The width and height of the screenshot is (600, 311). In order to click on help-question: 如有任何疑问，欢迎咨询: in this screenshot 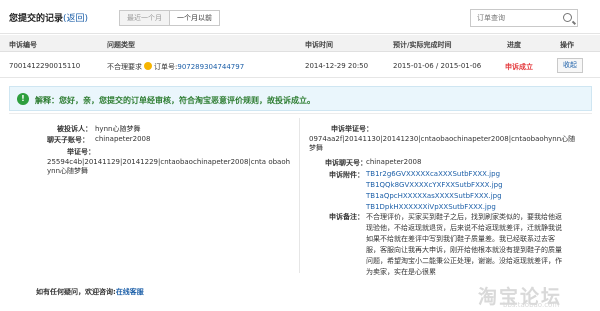, I will do `click(76, 292)`.